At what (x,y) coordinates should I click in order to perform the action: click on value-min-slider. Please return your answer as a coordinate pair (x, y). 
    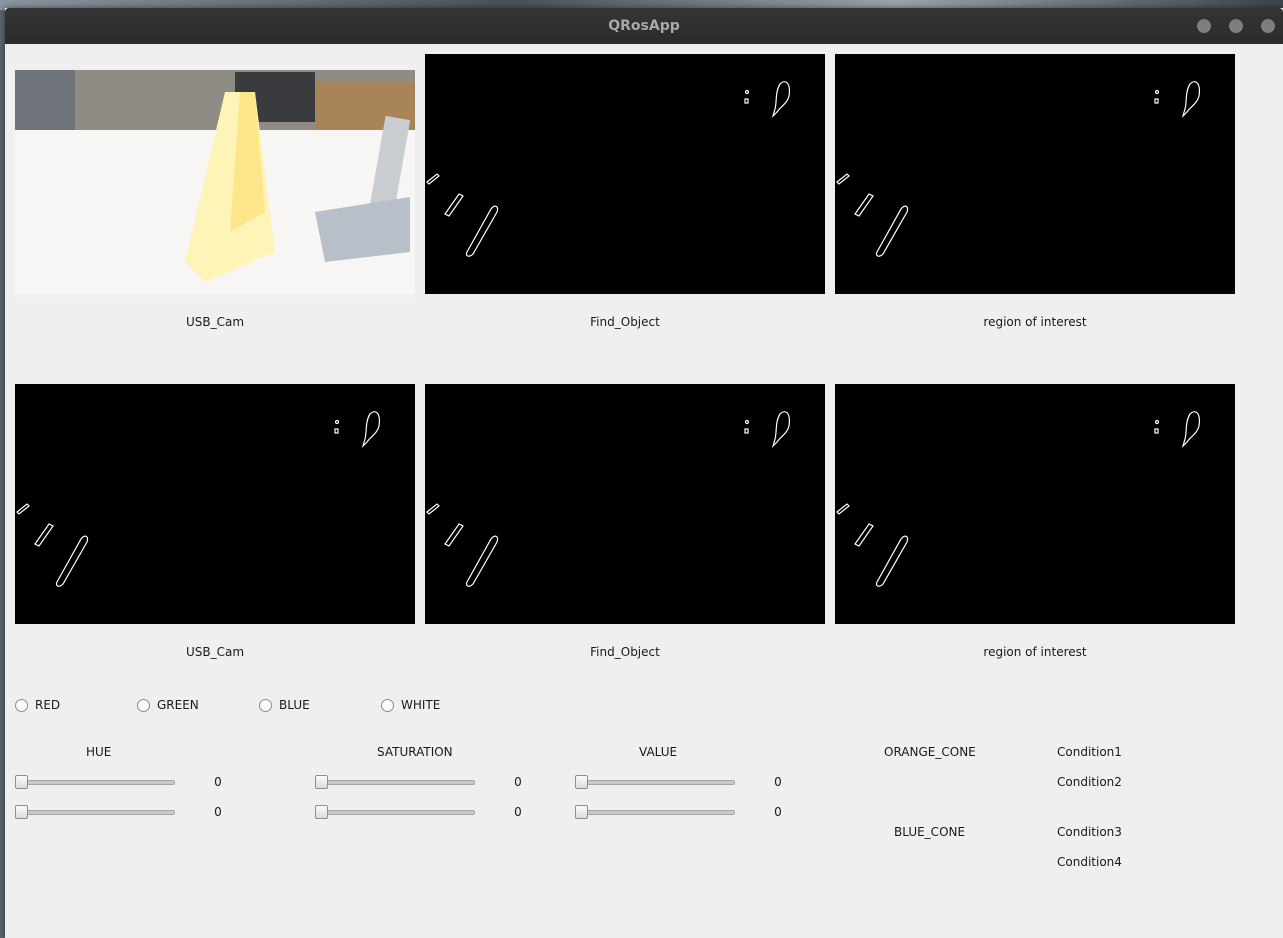
    Looking at the image, I should click on (655, 782).